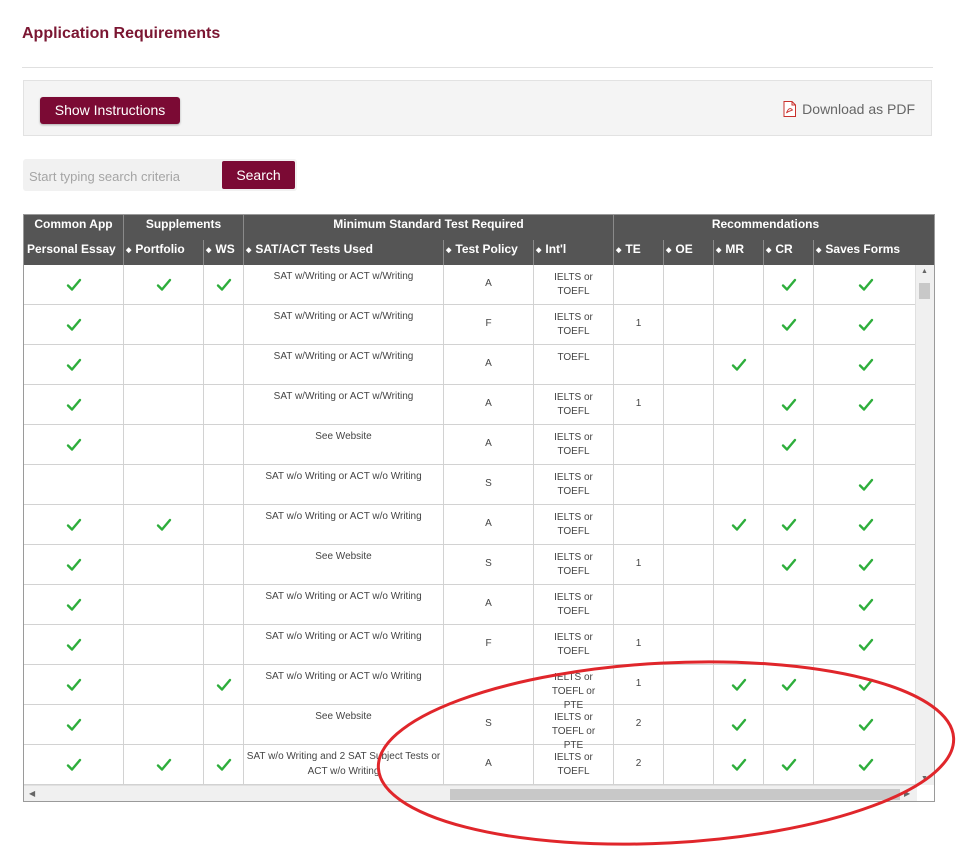 This screenshot has width=958, height=857. What do you see at coordinates (489, 605) in the screenshot?
I see `test-policy-cell: A` at bounding box center [489, 605].